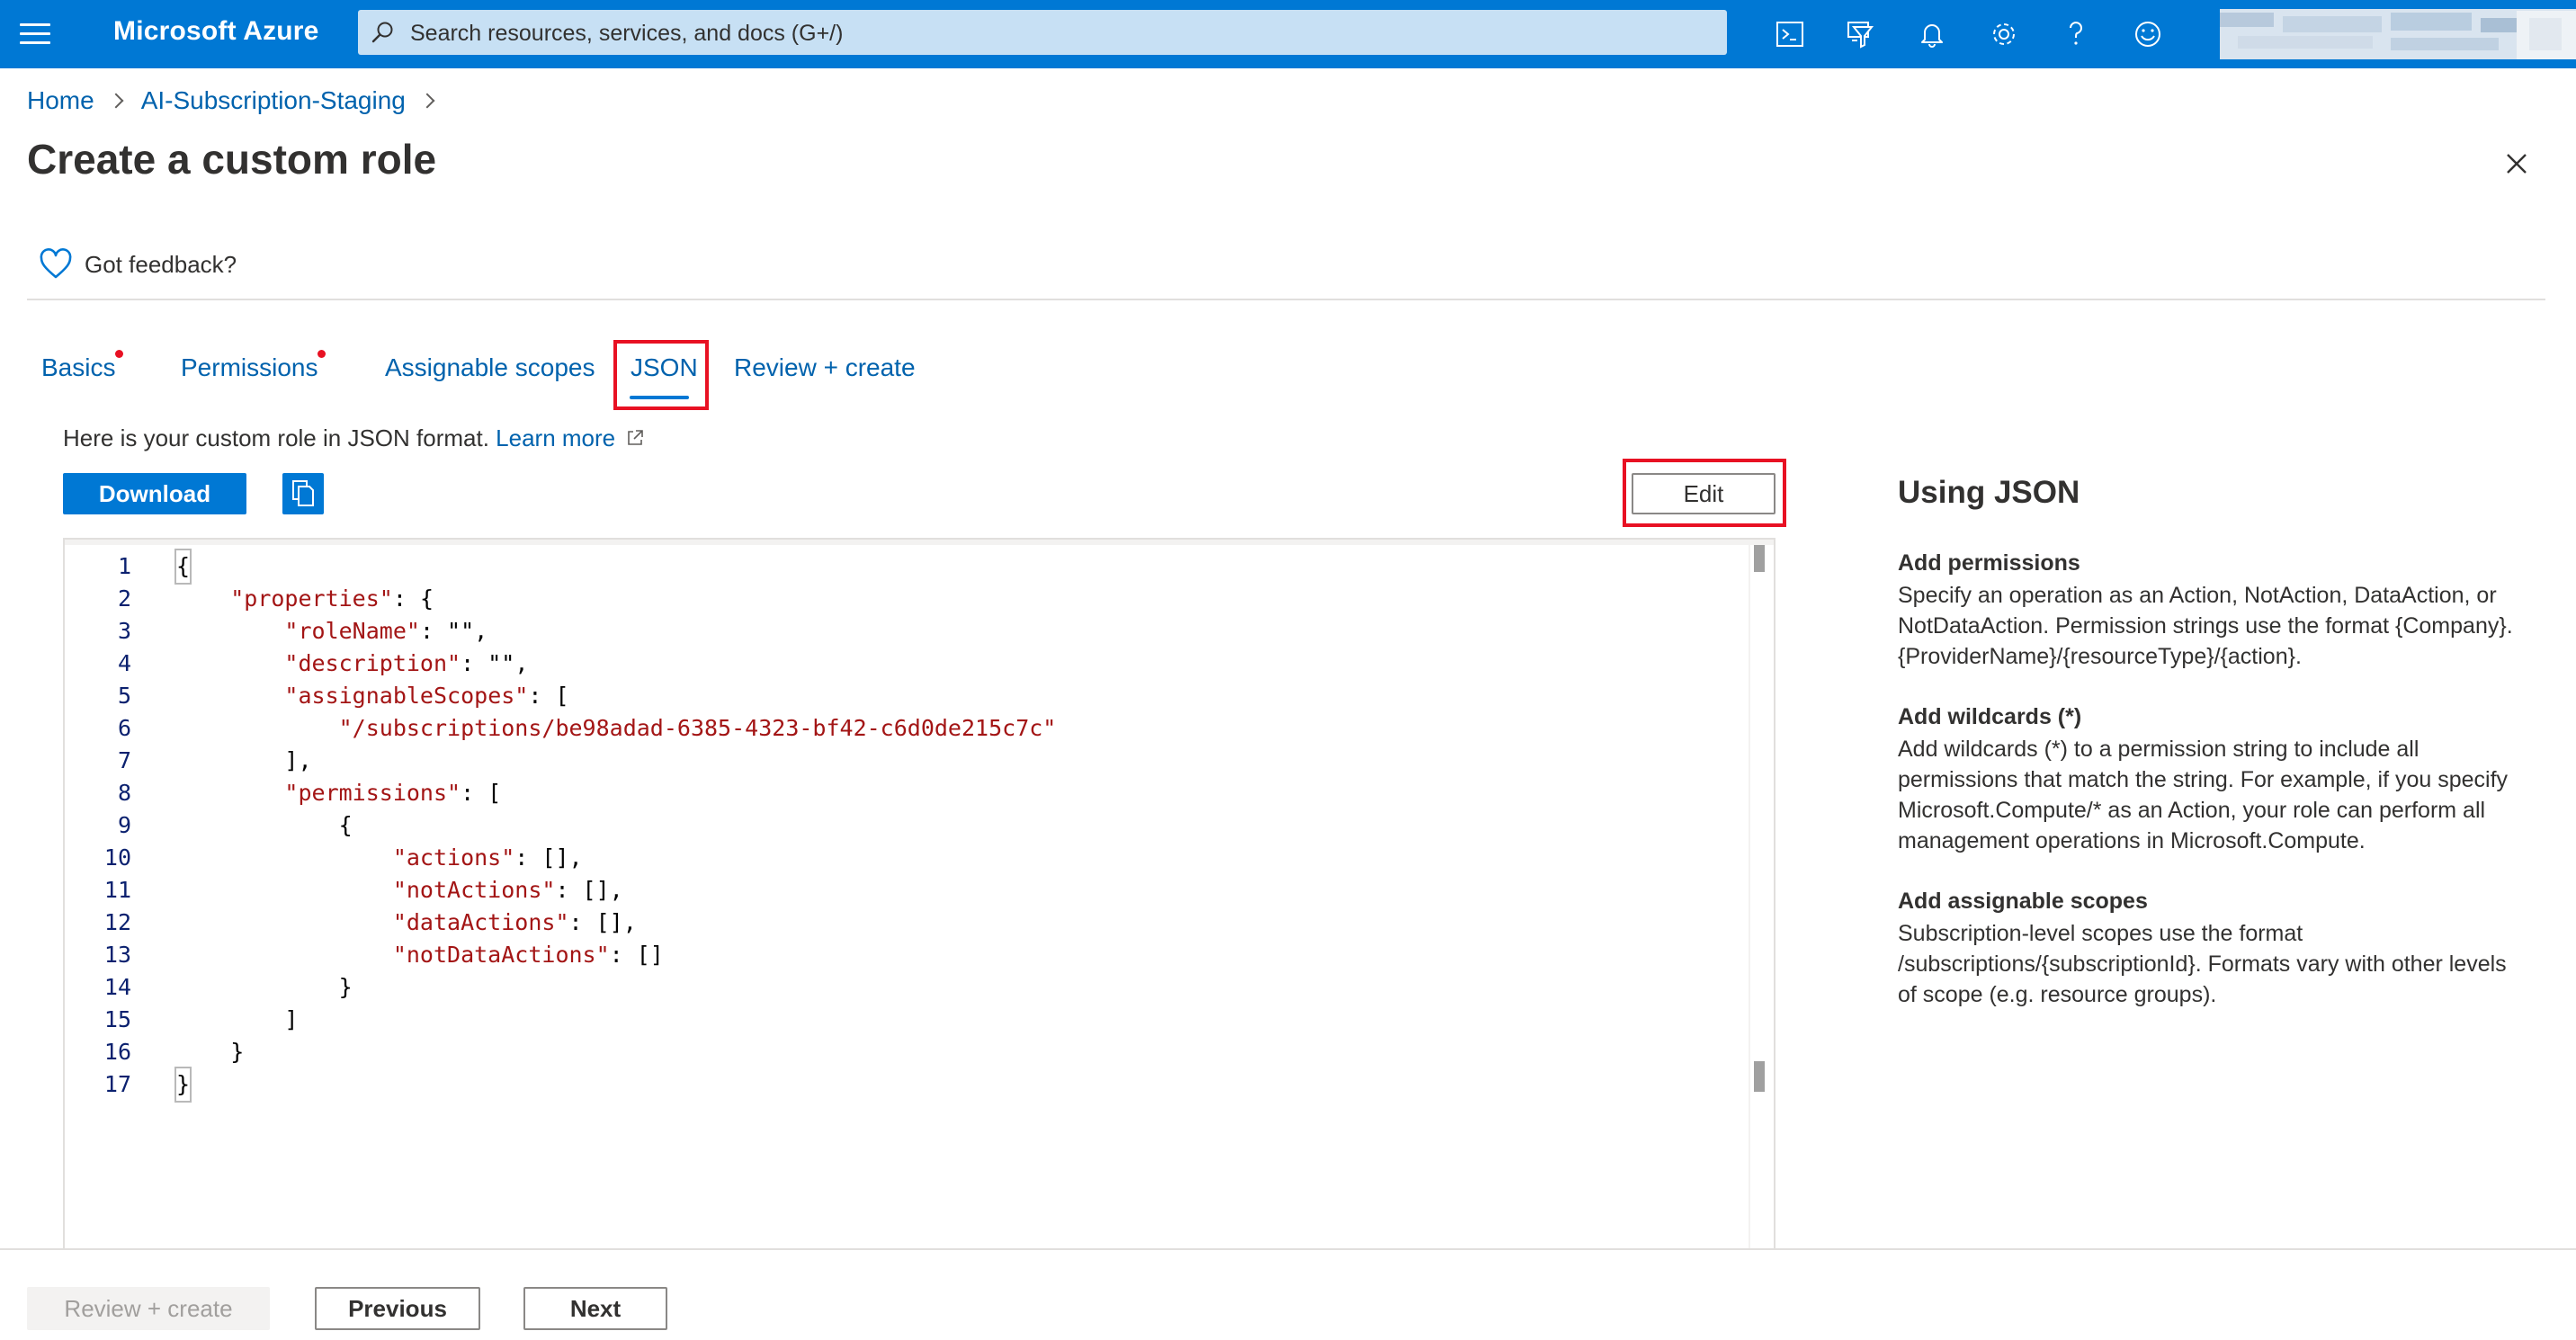  I want to click on account-menu-blurred, so click(2398, 34).